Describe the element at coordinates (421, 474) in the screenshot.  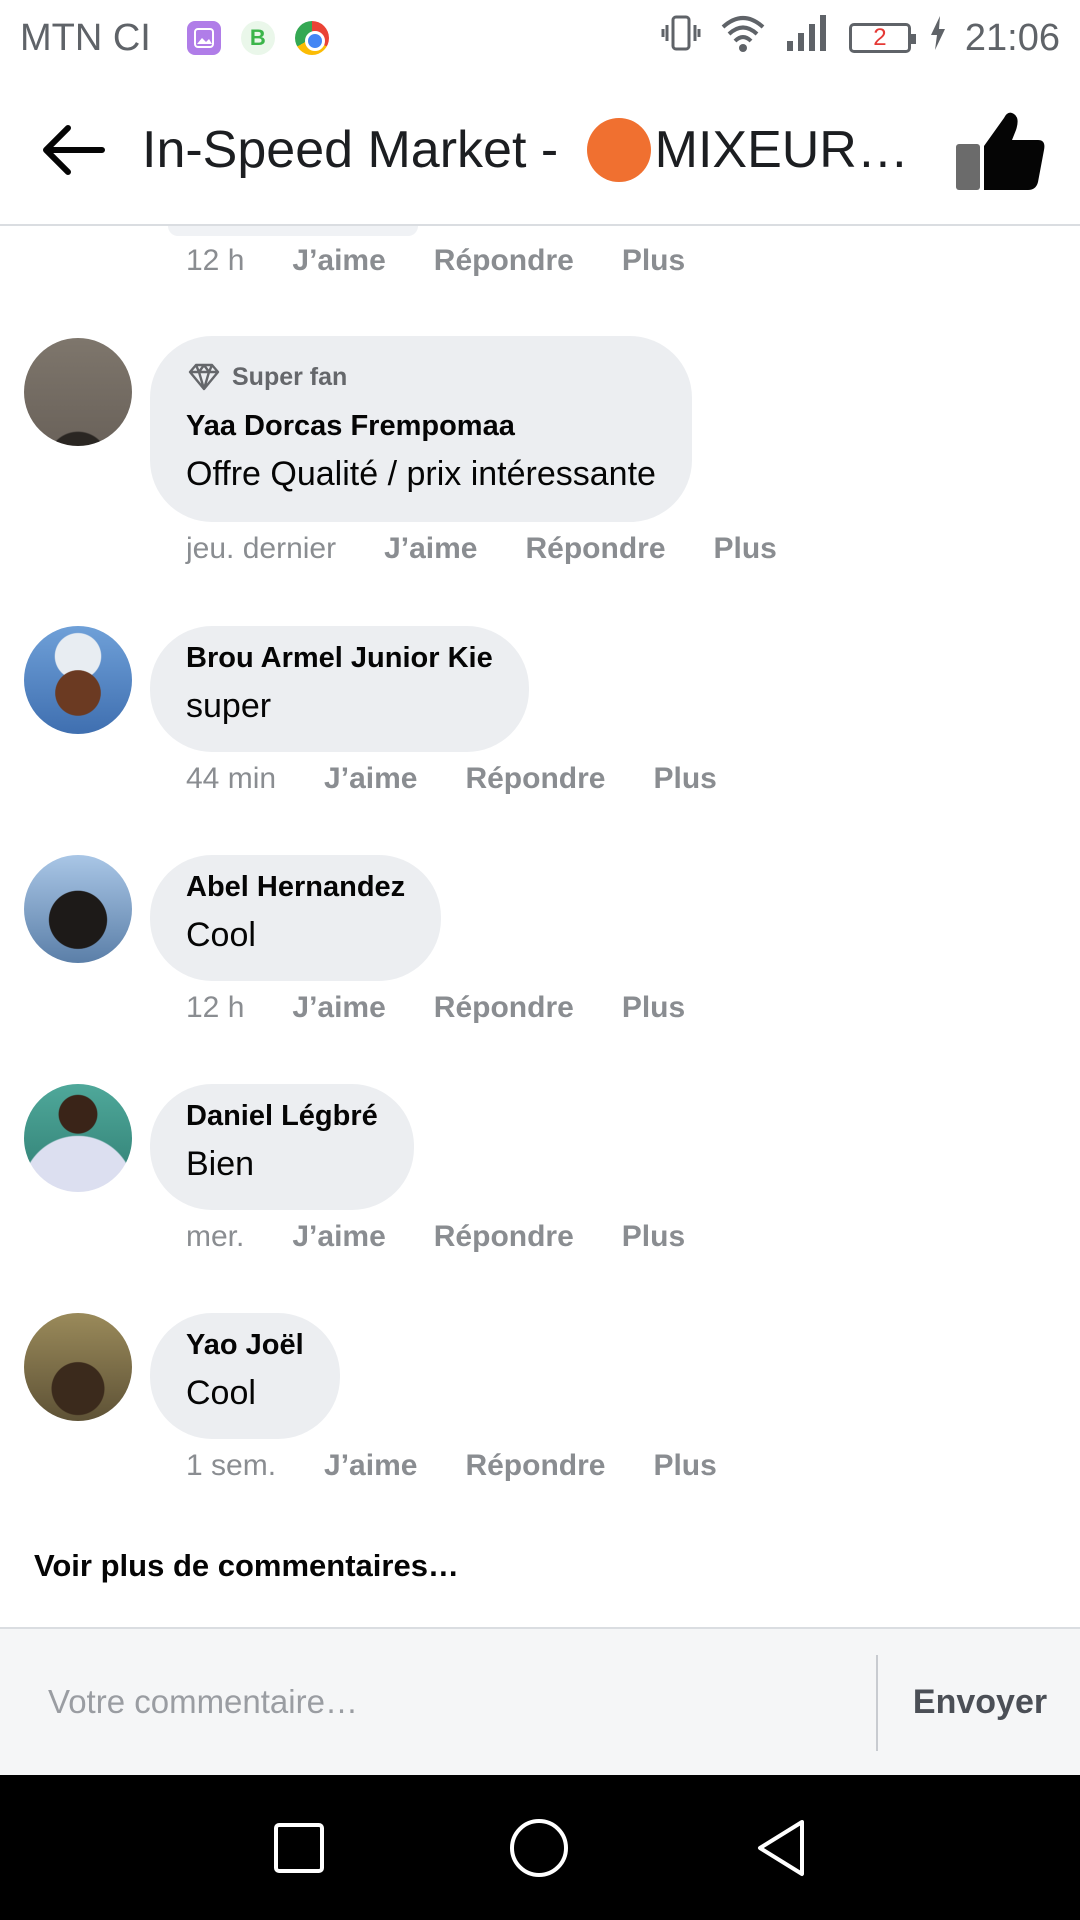
I see `comment-text: Offre Qualité / prix intéressante` at that location.